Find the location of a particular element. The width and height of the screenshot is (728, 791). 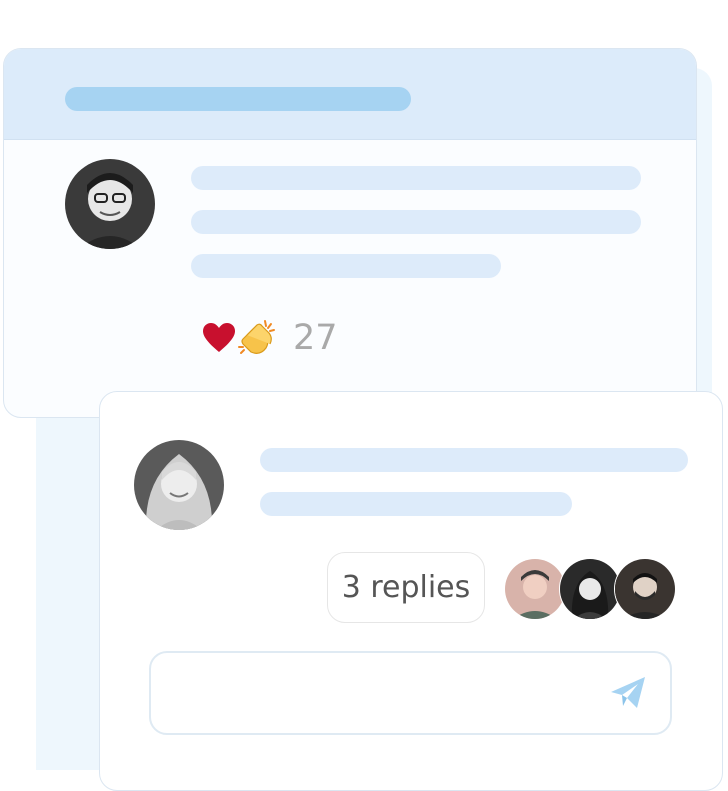

reaction-count: 27 is located at coordinates (315, 338).